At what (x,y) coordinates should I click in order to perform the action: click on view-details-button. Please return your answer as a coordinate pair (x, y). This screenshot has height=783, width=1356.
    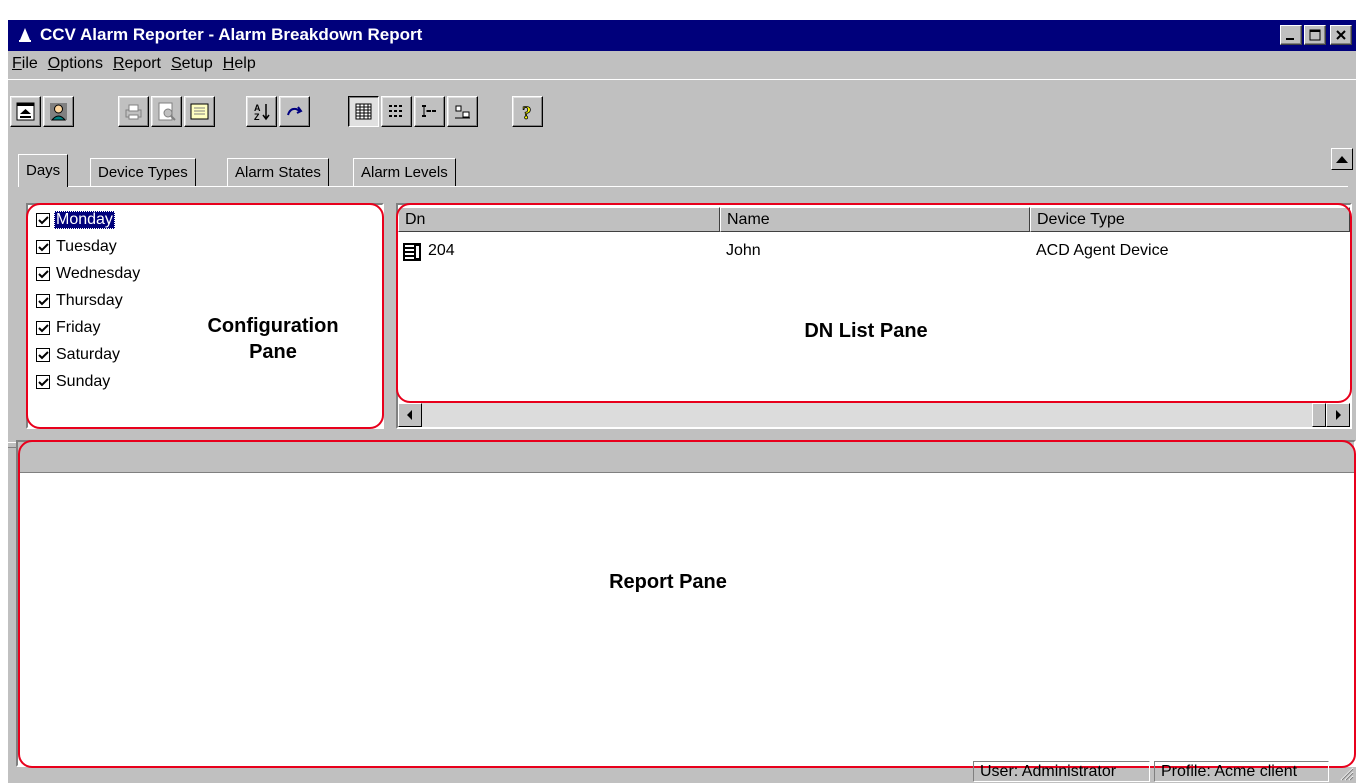
    Looking at the image, I should click on (462, 111).